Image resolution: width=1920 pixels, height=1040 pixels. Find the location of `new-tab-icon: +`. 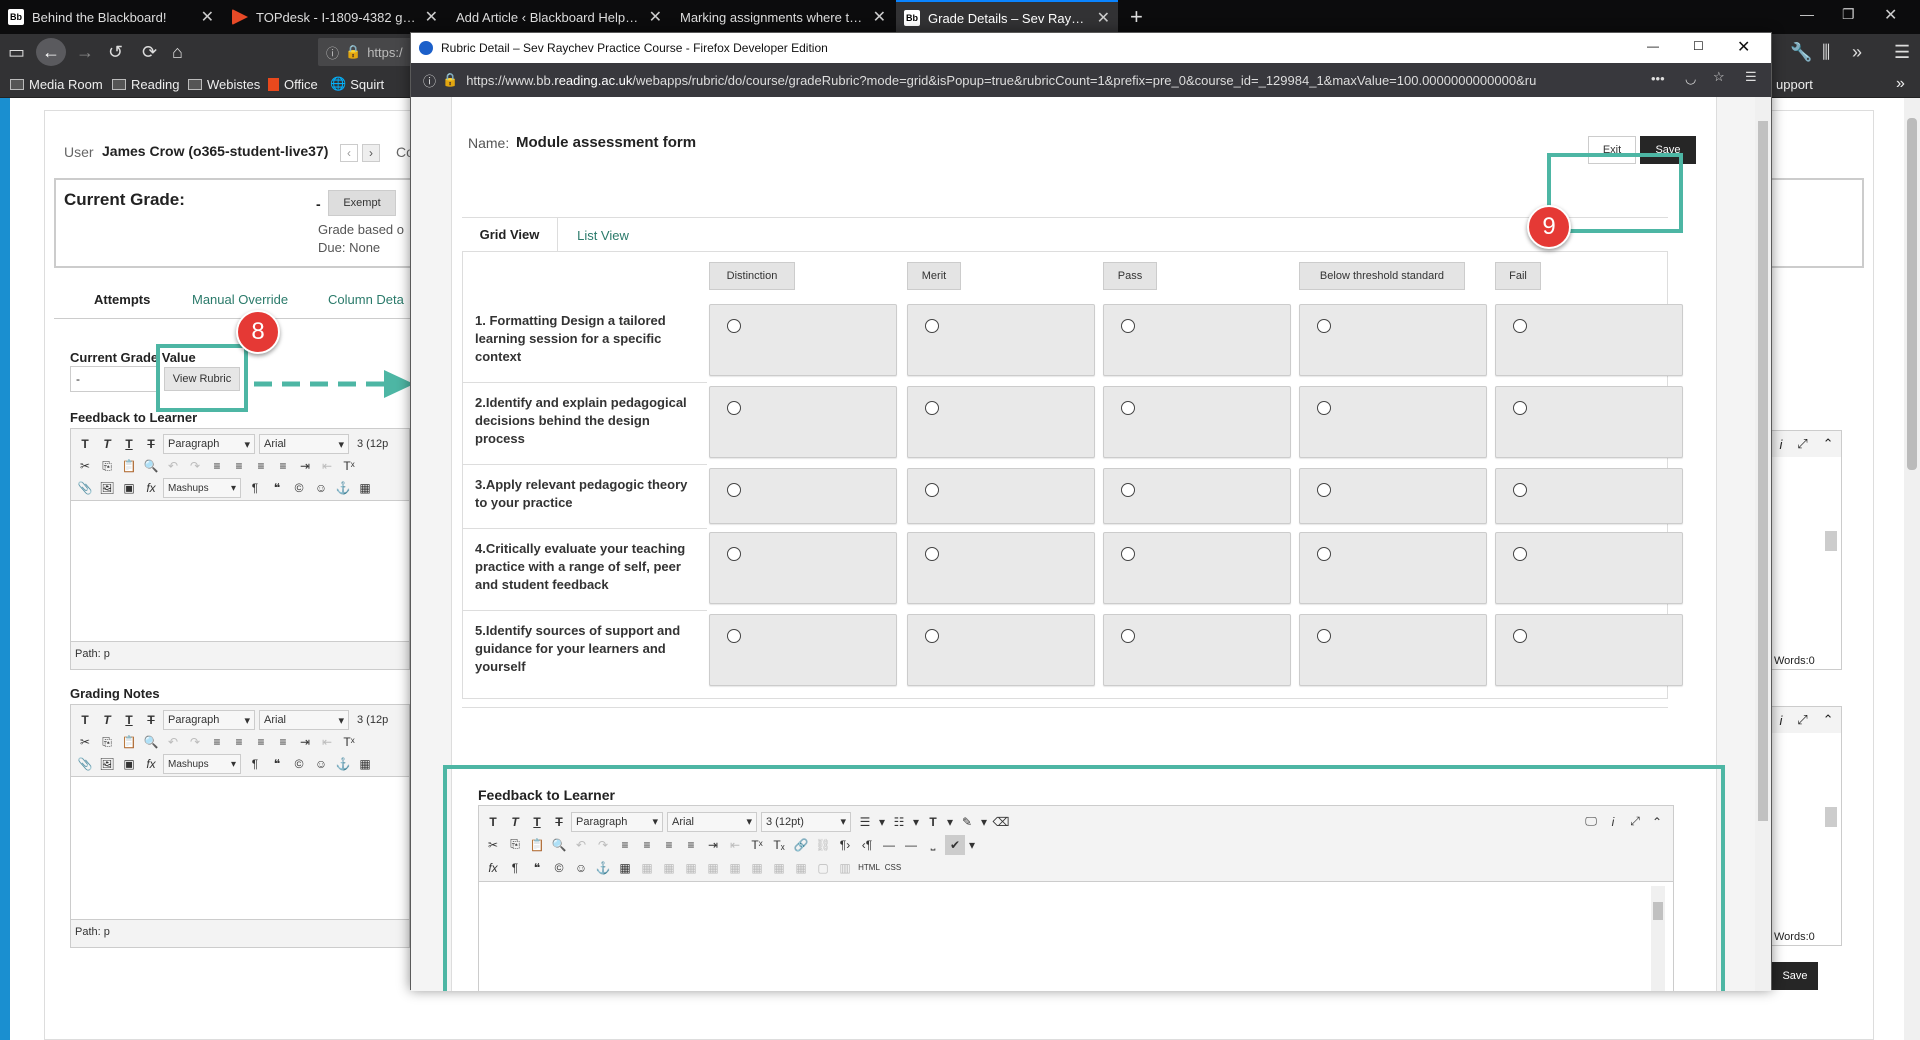

new-tab-icon: + is located at coordinates (1136, 17).